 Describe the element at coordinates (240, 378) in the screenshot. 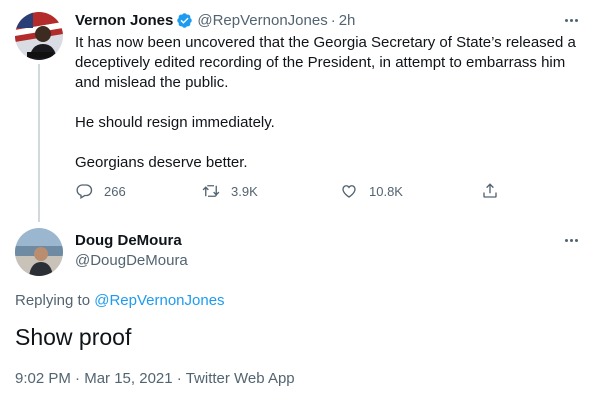

I see `tweet2-source: Twitter Web App` at that location.